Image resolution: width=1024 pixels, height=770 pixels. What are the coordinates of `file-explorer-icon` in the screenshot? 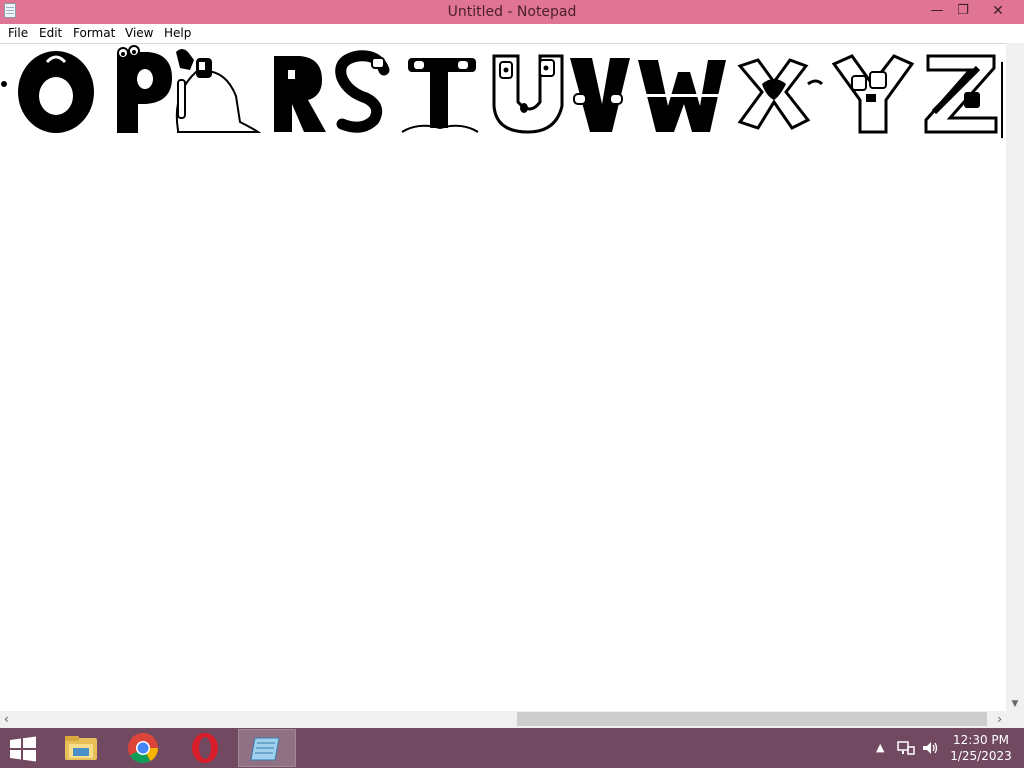 It's located at (81, 748).